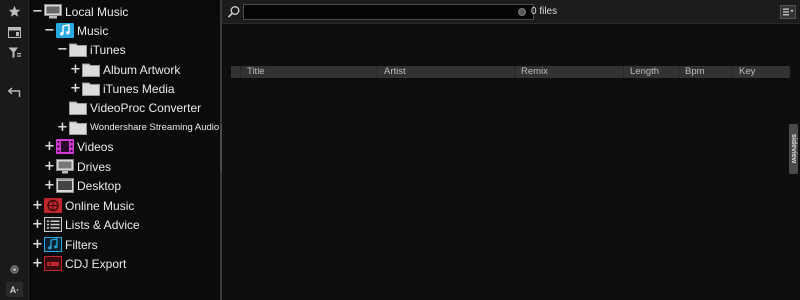  I want to click on tree-item-lists-advice: + Lists & Advice, so click(86, 224).